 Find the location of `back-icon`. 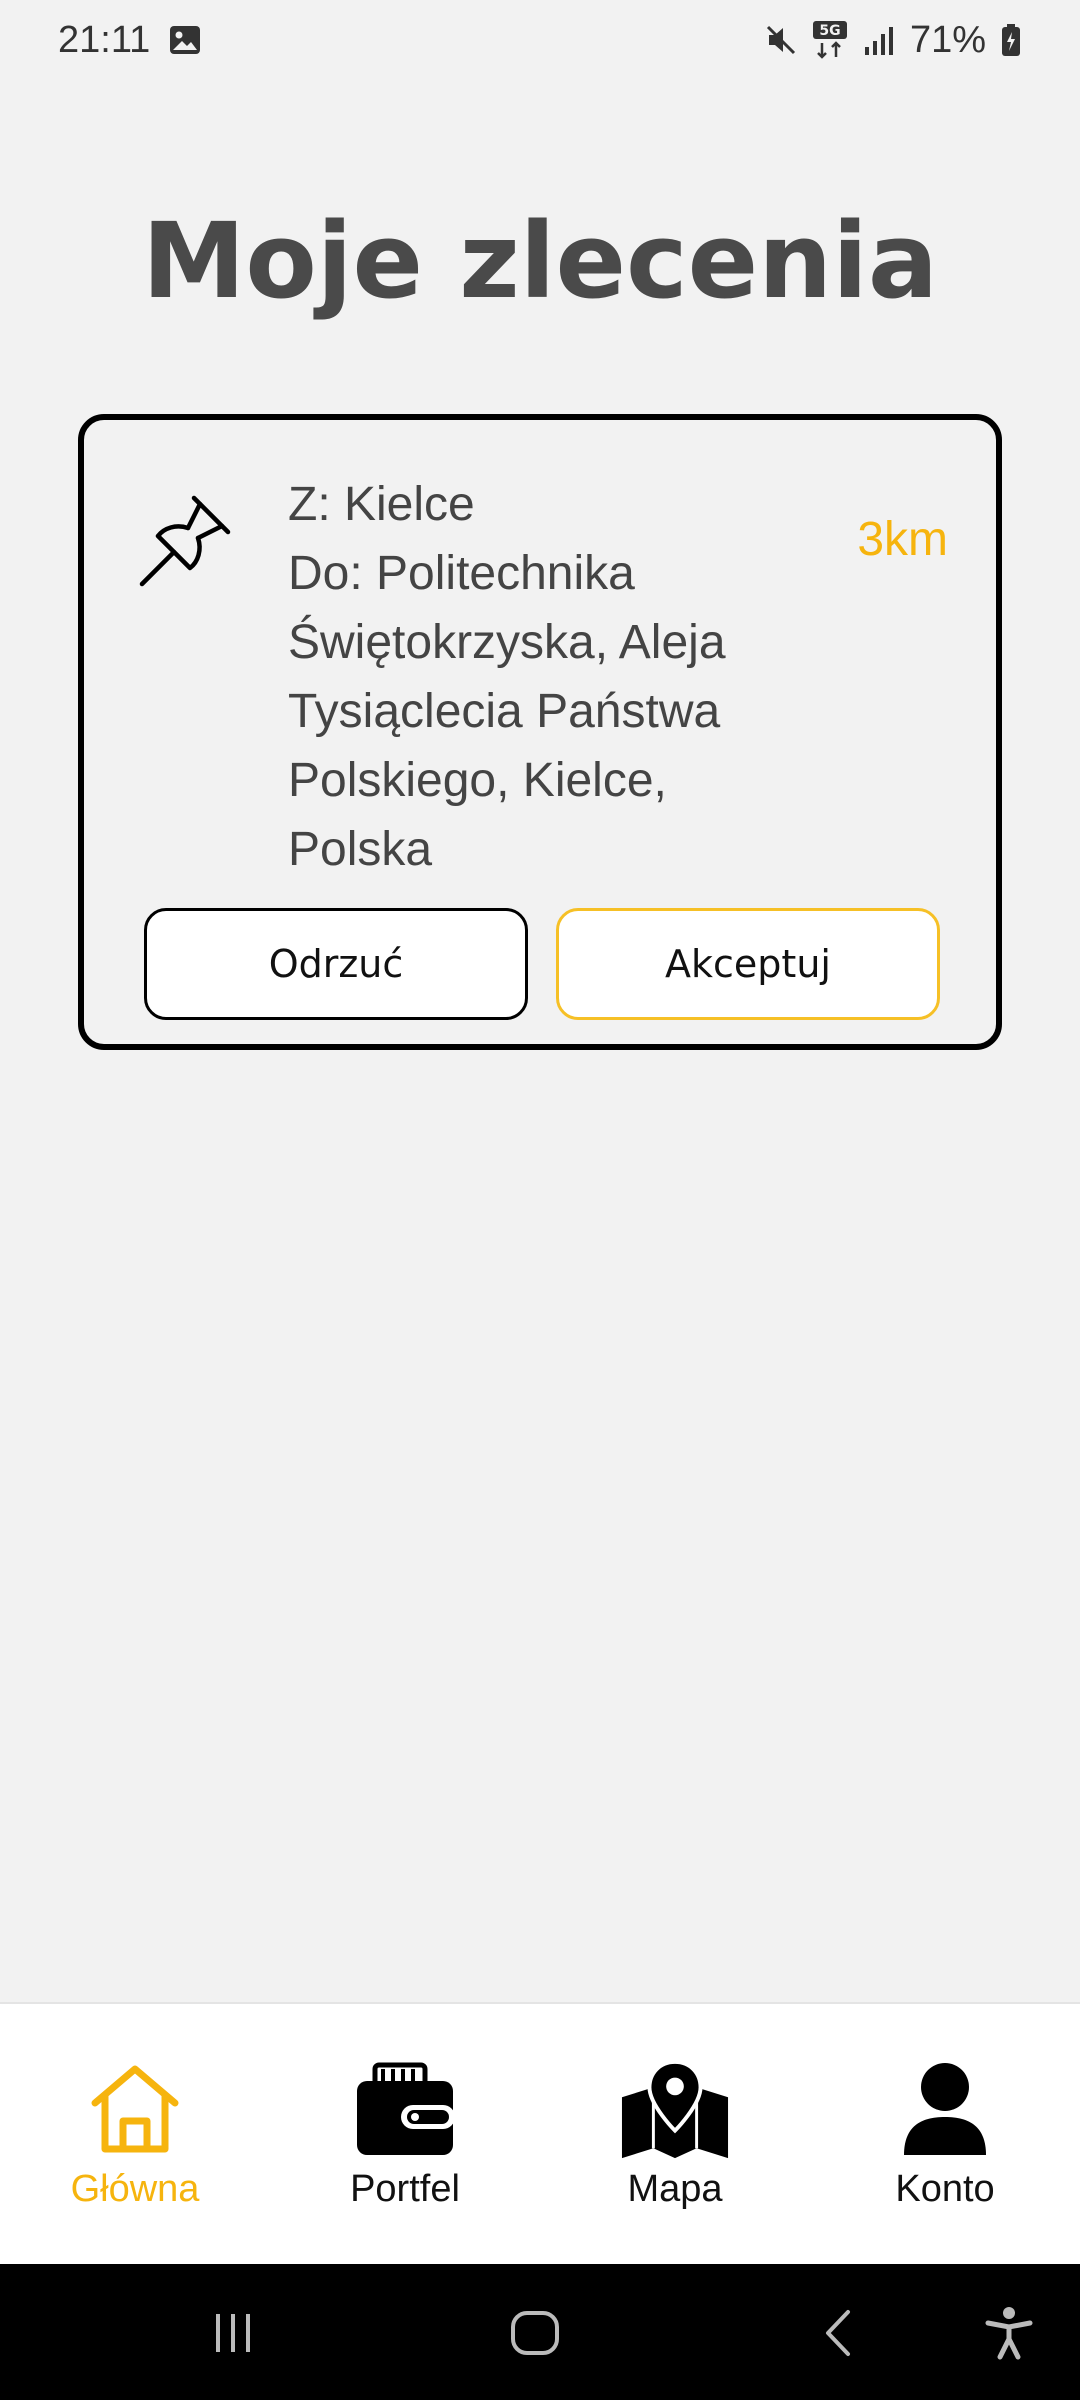

back-icon is located at coordinates (839, 2333).